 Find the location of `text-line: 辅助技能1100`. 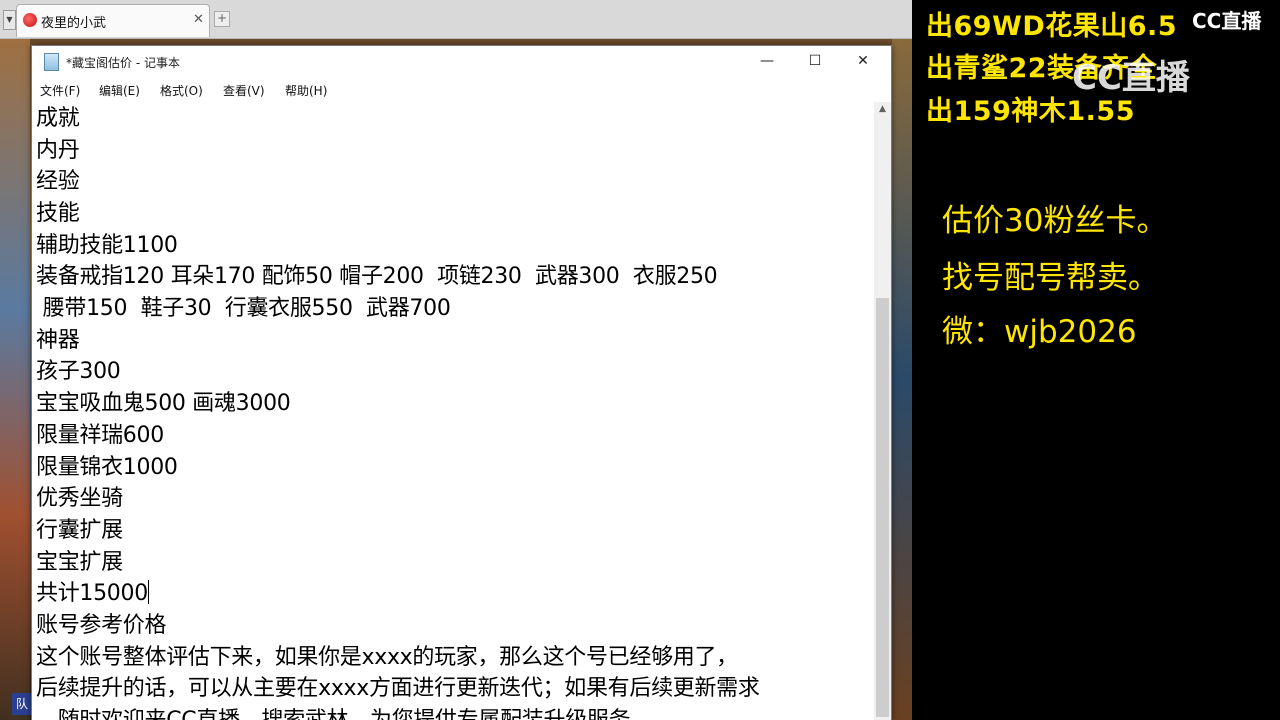

text-line: 辅助技能1100 is located at coordinates (107, 245).